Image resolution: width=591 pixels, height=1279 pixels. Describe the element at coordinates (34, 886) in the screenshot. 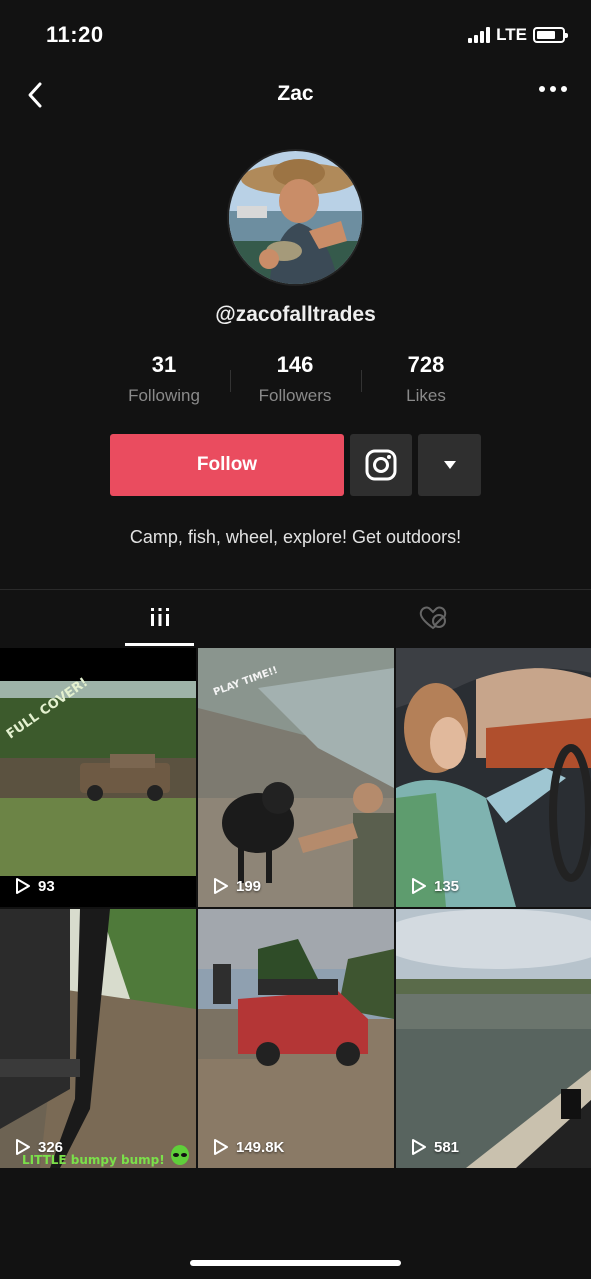

I see `view-count: 93` at that location.